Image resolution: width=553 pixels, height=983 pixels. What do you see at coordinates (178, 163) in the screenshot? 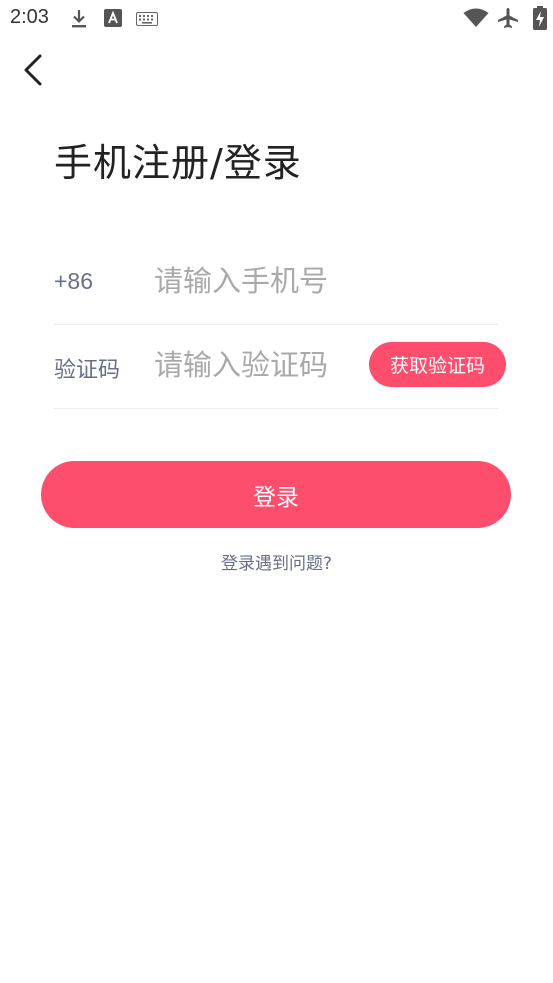
I see `page-title: 手机注册/登录` at bounding box center [178, 163].